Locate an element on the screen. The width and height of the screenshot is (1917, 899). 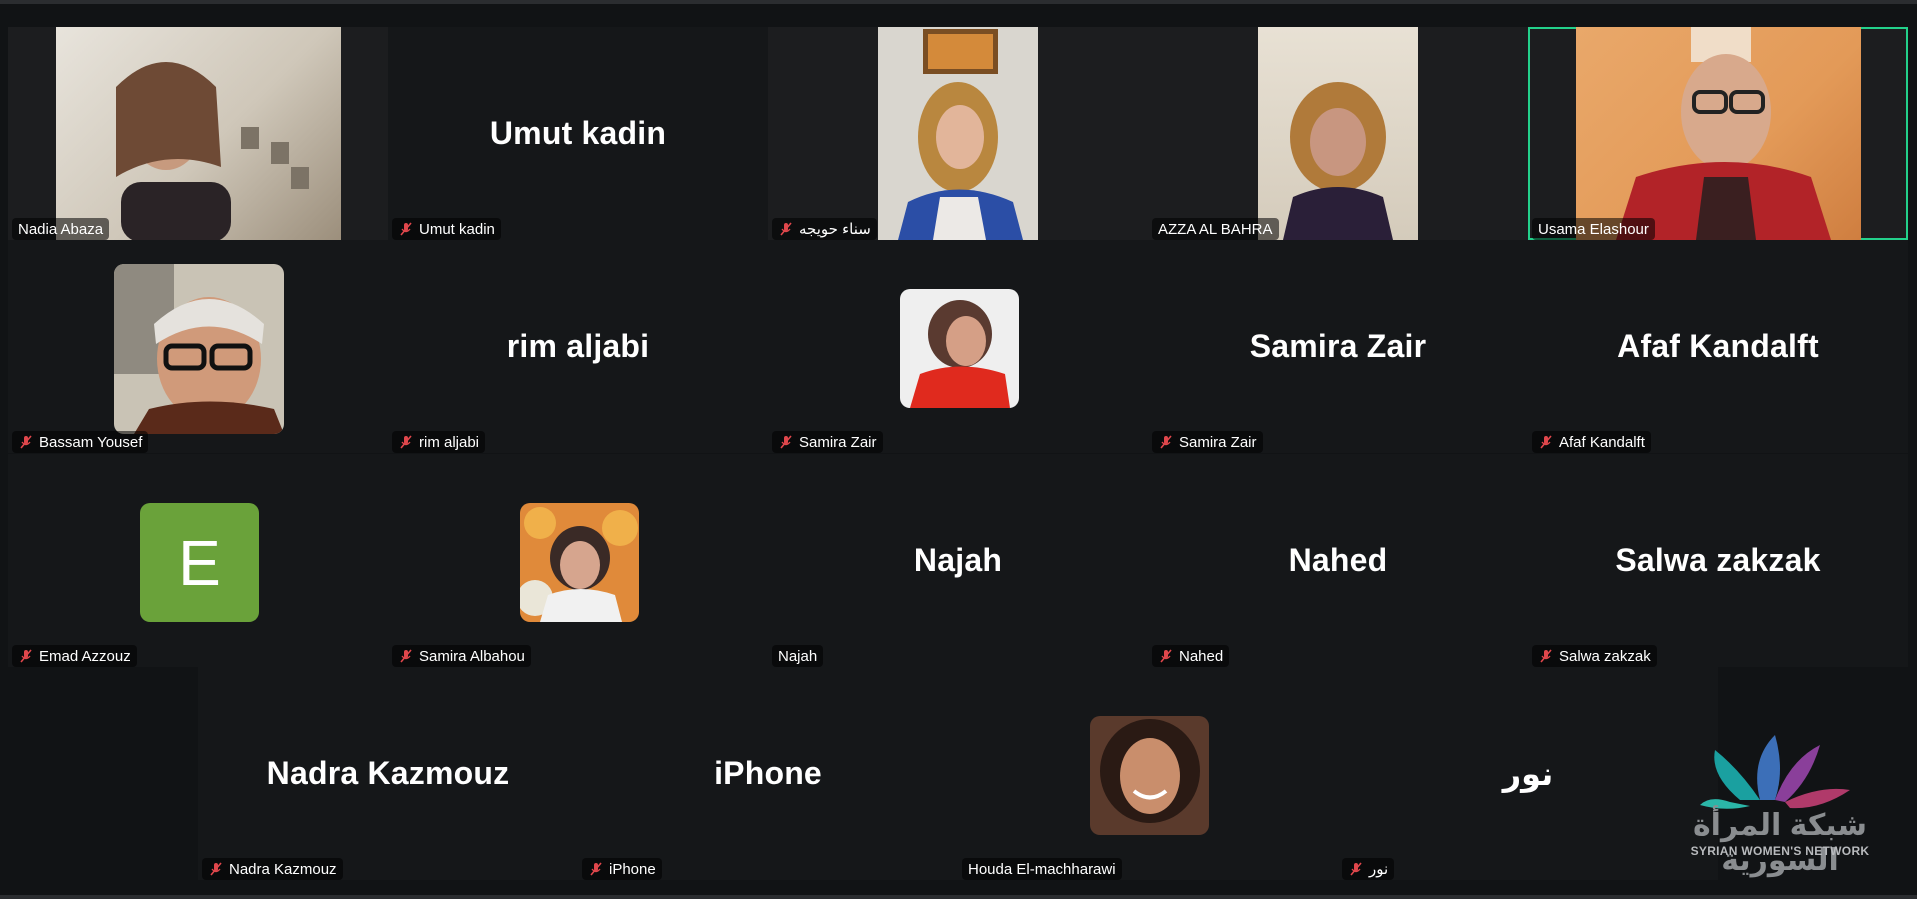
participant-tile-umut-kadin: Umut kadin Umut kadin is located at coordinates (578, 133).